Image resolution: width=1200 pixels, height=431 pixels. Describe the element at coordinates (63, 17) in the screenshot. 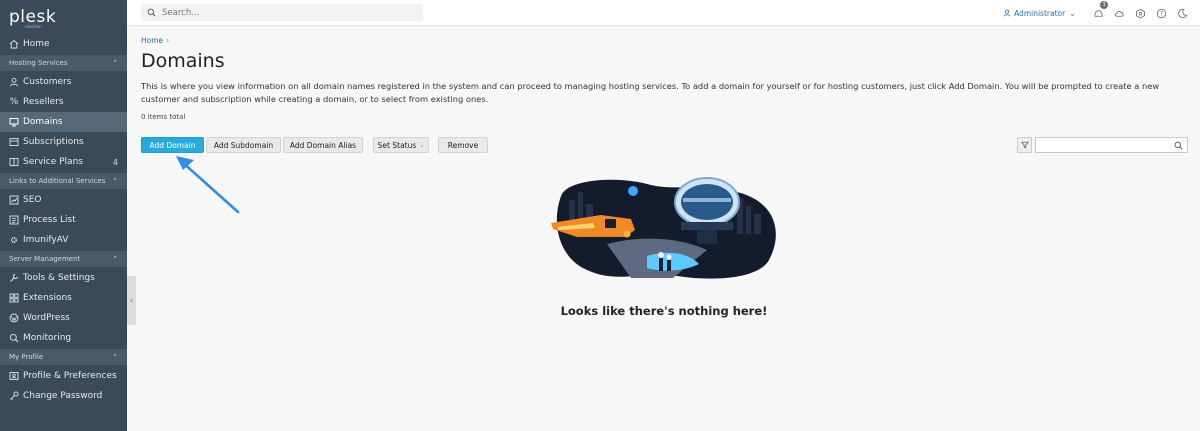

I see `plesk-logo: plesk obsidian` at that location.